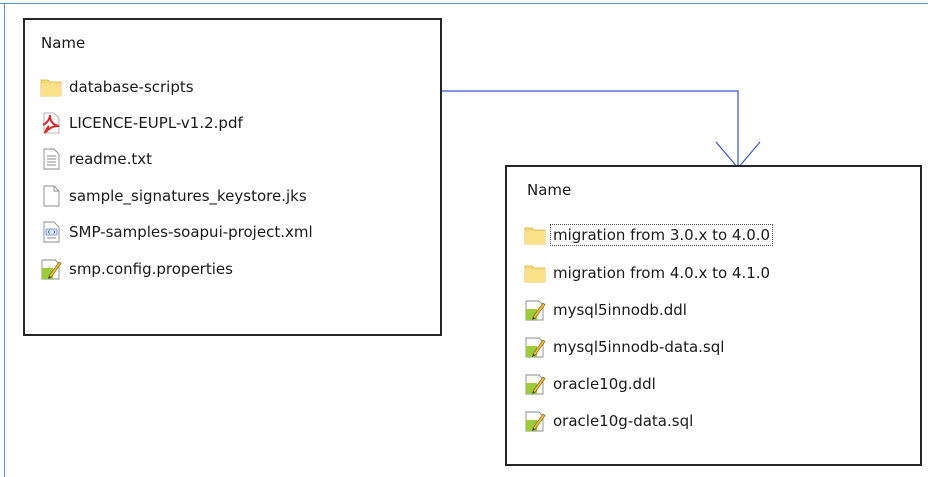 The width and height of the screenshot is (928, 477). I want to click on list-item-oracle-ddl: oracle10g.ddl, so click(589, 384).